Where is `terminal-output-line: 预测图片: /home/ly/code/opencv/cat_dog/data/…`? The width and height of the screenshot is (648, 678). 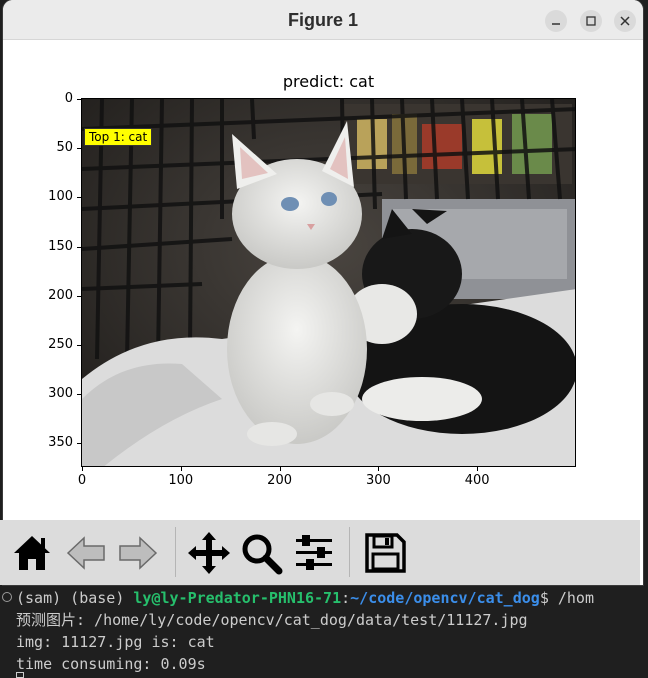
terminal-output-line: 预测图片: /home/ly/code/opencv/cat_dog/data/… is located at coordinates (272, 620).